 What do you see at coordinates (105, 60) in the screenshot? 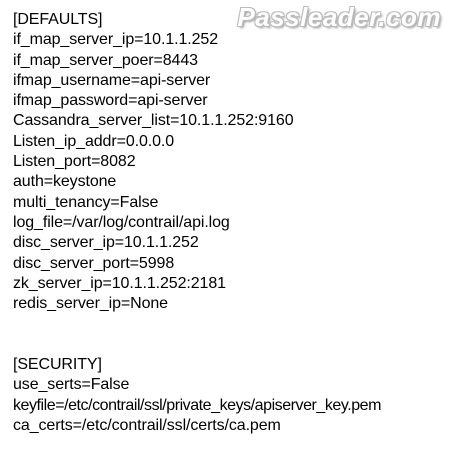
I see `config-line: if_map_server_poer=8443` at bounding box center [105, 60].